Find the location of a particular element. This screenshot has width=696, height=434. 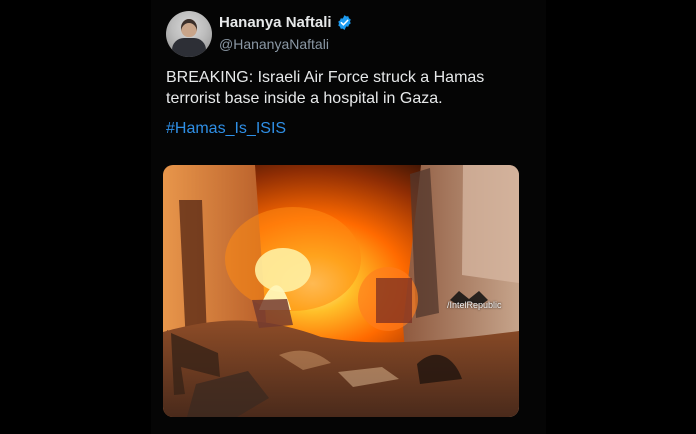

avatar is located at coordinates (189, 34).